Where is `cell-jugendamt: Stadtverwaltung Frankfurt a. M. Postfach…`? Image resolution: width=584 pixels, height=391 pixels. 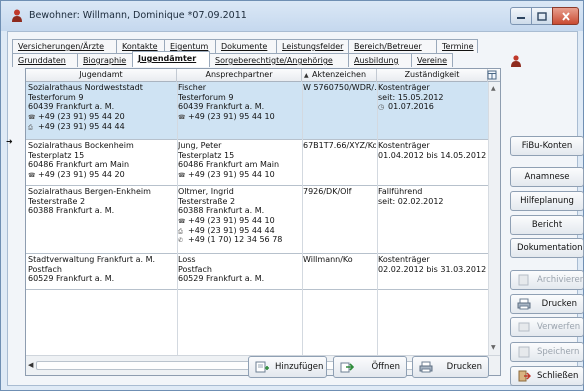 cell-jugendamt: Stadtverwaltung Frankfurt a. M. Postfach… is located at coordinates (92, 269).